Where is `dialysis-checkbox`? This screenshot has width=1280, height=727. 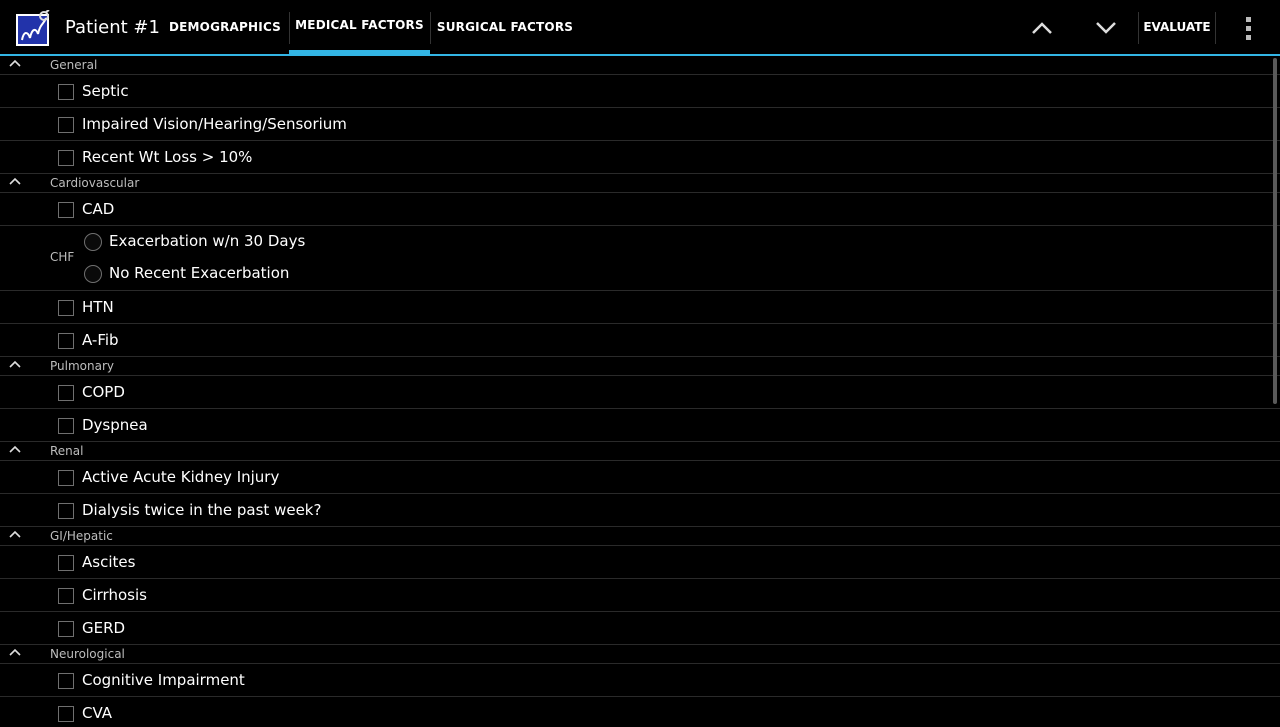
dialysis-checkbox is located at coordinates (66, 511).